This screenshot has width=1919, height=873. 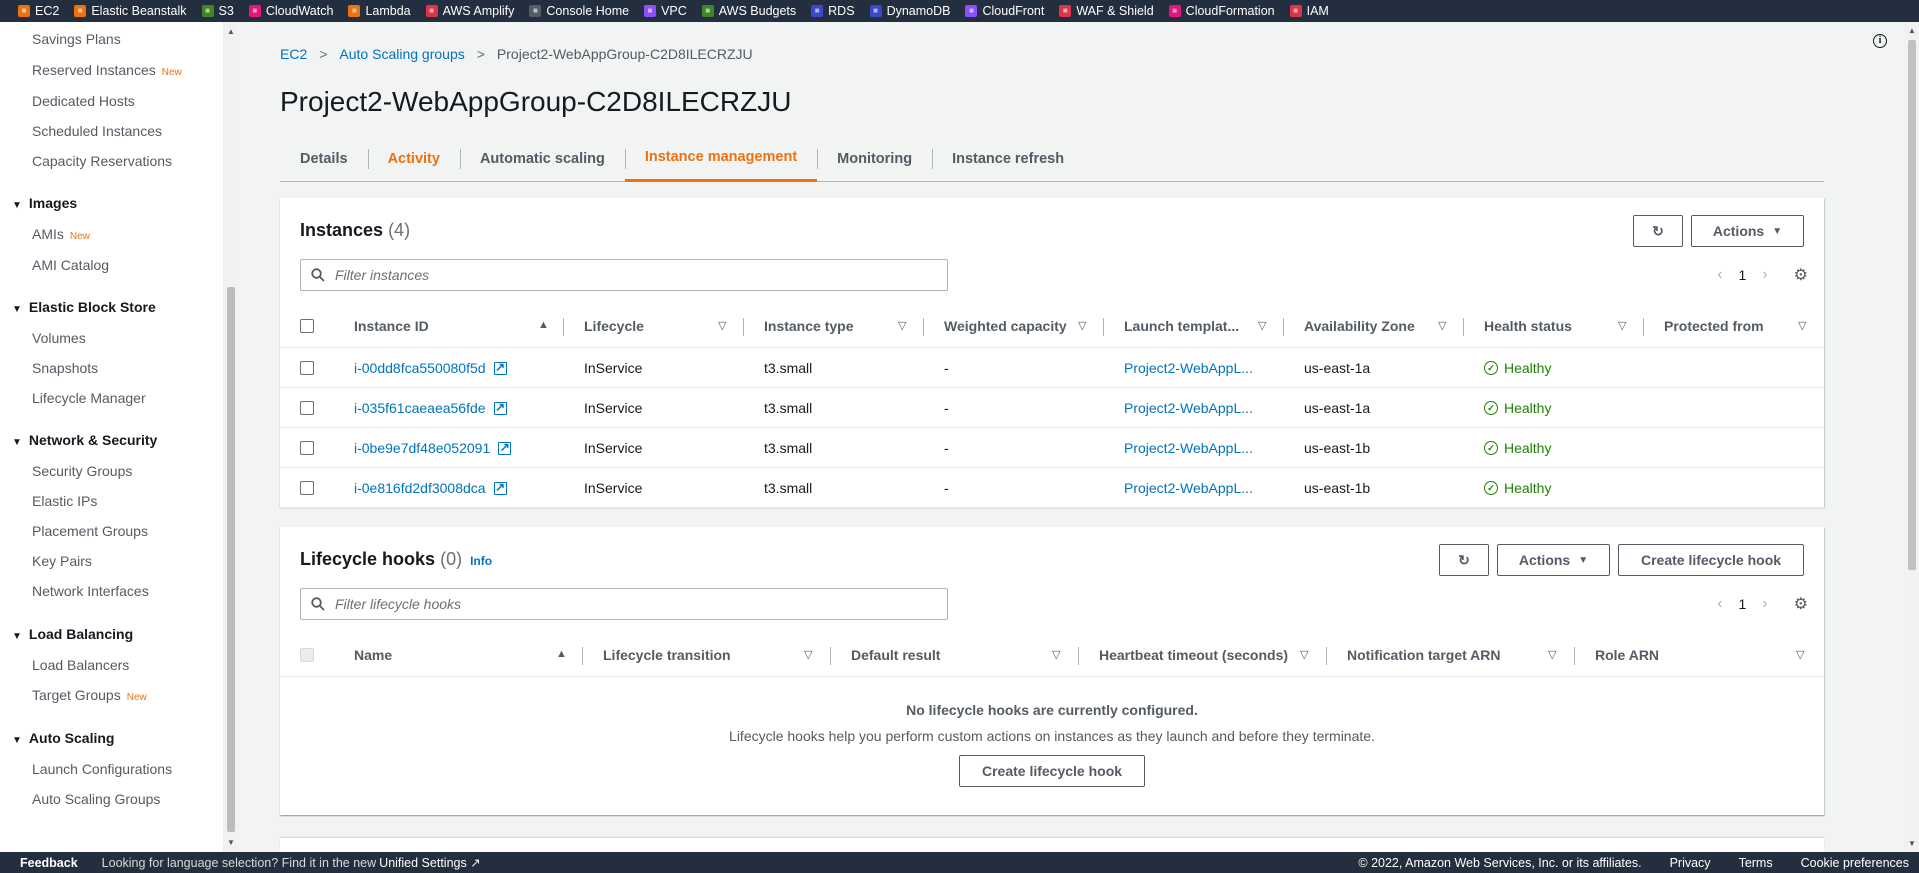 I want to click on sidebar-item-lifecycle-manager: Lifecycle Manager, so click(x=89, y=398).